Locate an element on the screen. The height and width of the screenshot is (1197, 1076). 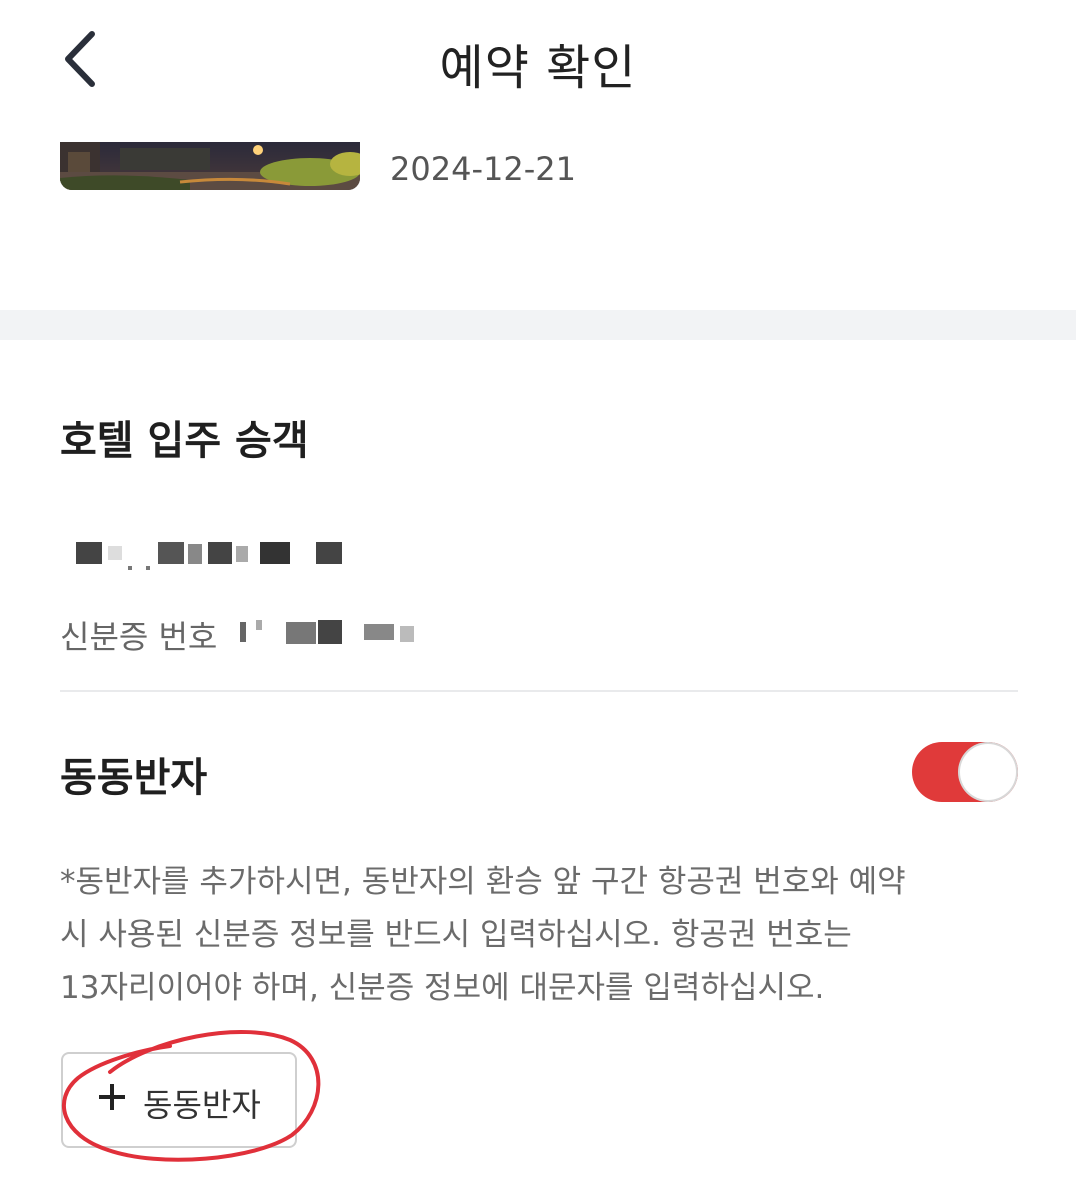
notice-line: 시 사용된 신분증 정보를 반드시 입력하십시오. 항공권 번호는 is located at coordinates (456, 935).